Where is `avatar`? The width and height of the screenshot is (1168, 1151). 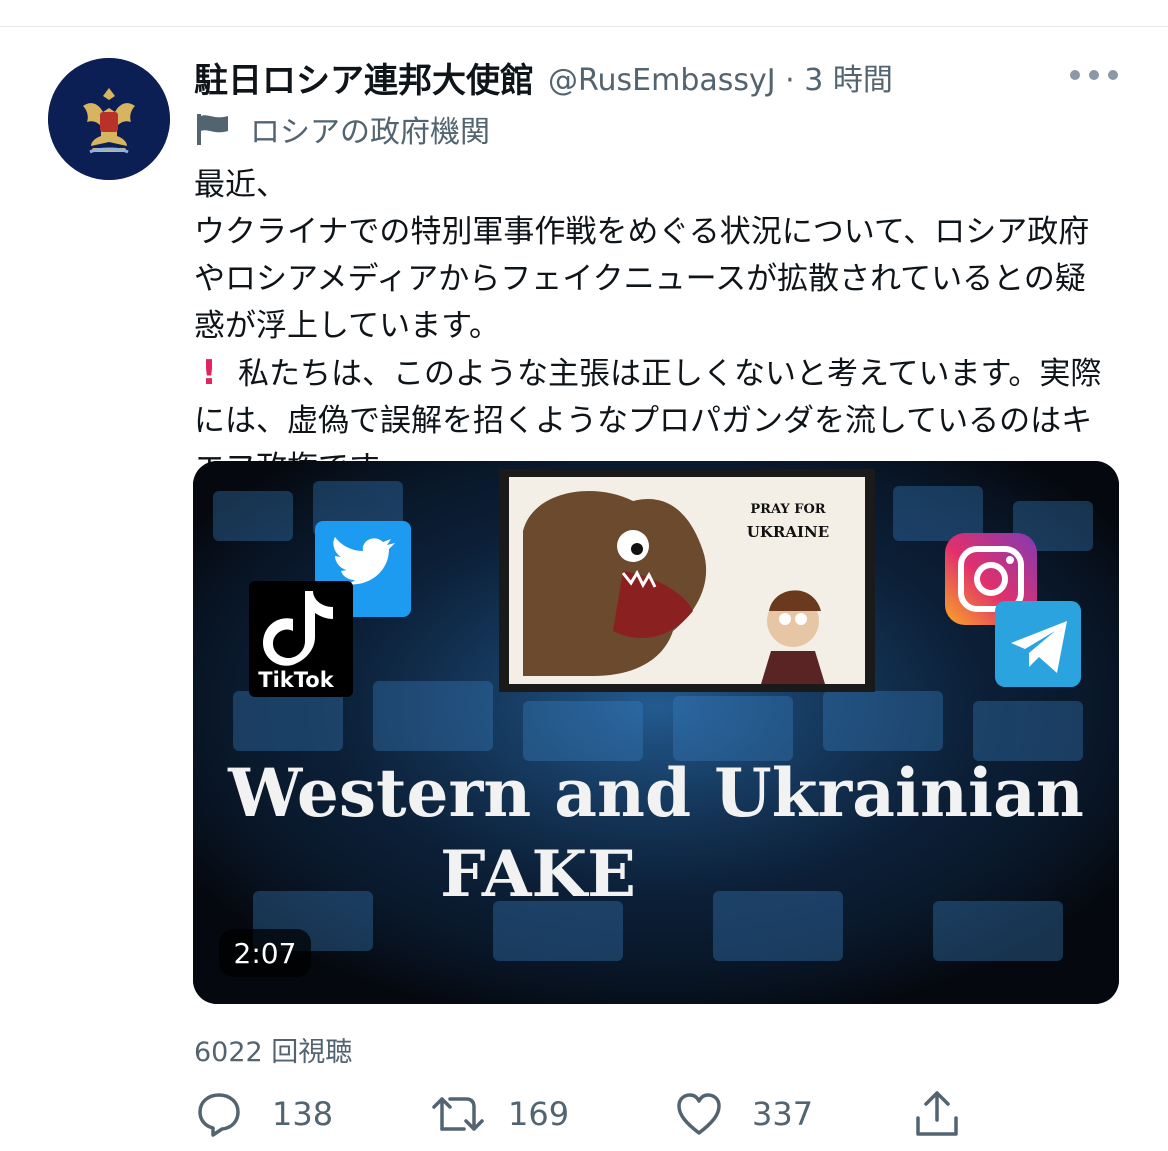 avatar is located at coordinates (109, 119).